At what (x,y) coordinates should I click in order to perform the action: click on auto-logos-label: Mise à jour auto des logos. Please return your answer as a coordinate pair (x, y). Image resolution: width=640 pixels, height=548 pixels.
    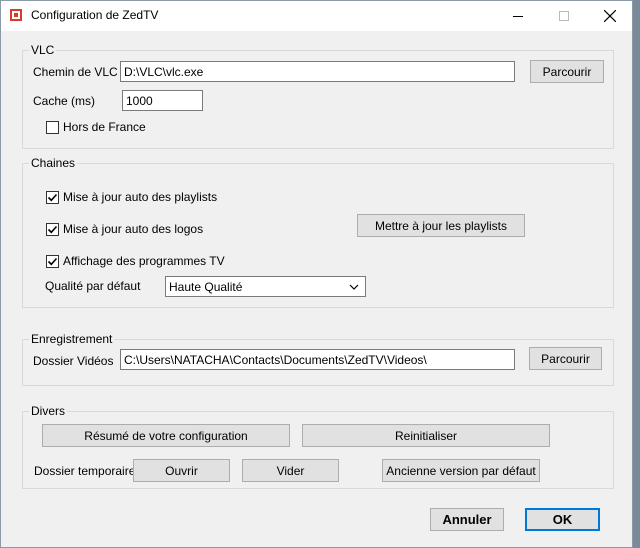
    Looking at the image, I should click on (133, 229).